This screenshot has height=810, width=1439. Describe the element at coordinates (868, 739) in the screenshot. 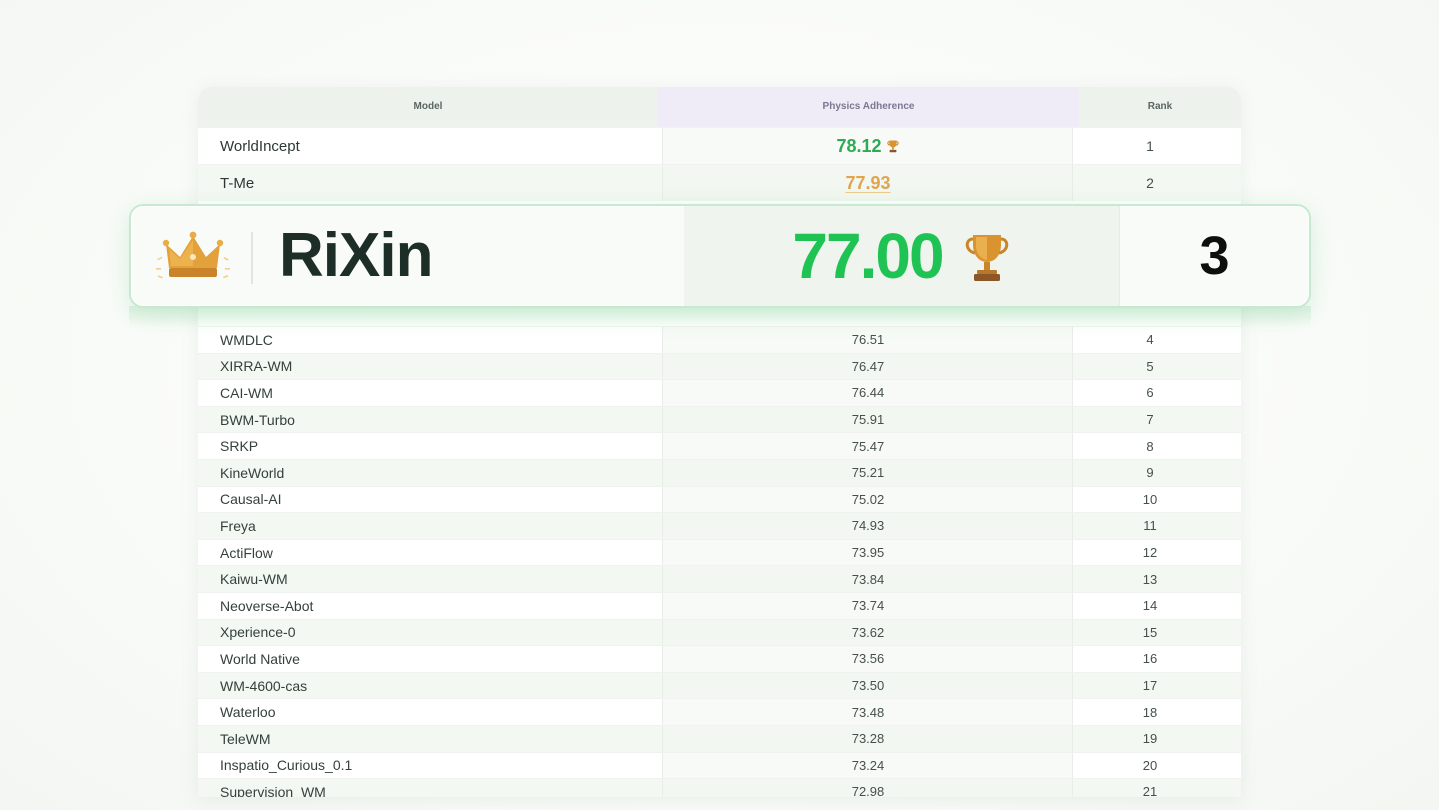

I see `score-value: 73.28` at that location.